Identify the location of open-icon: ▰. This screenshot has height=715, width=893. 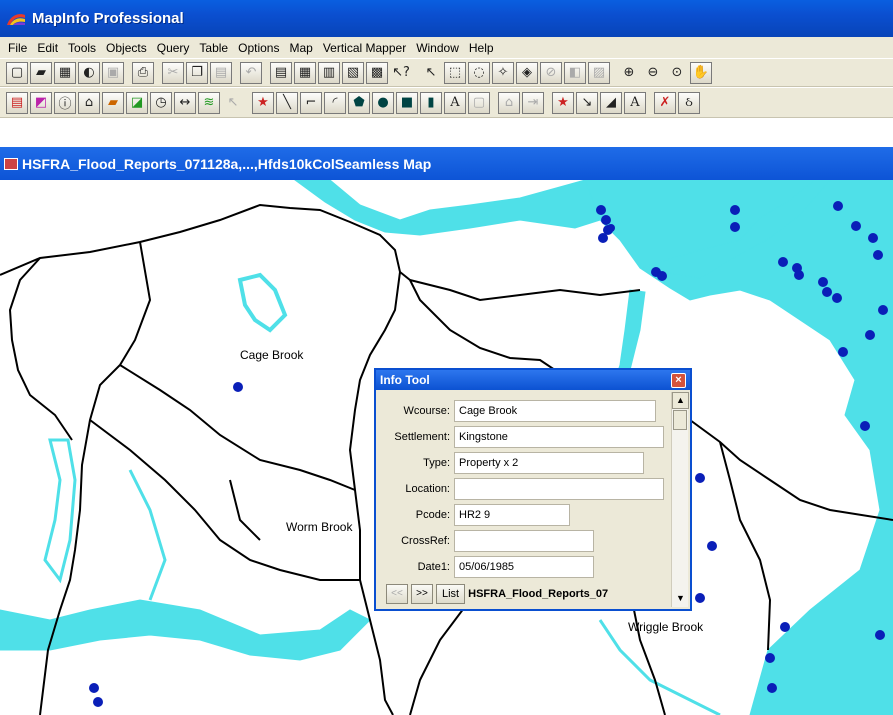
(41, 72).